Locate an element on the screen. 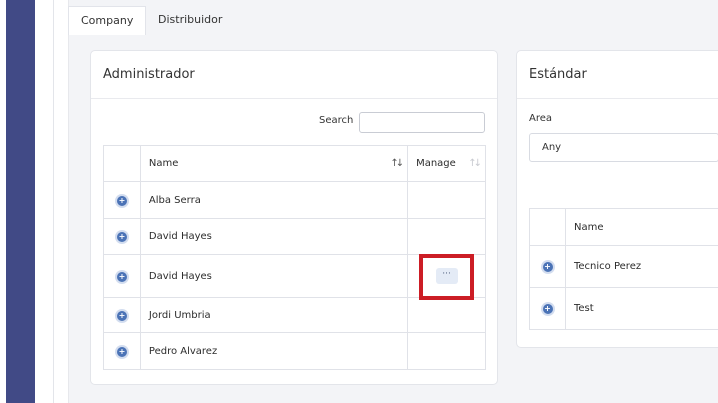 The image size is (718, 403). row-name: Jordi Umbria is located at coordinates (274, 315).